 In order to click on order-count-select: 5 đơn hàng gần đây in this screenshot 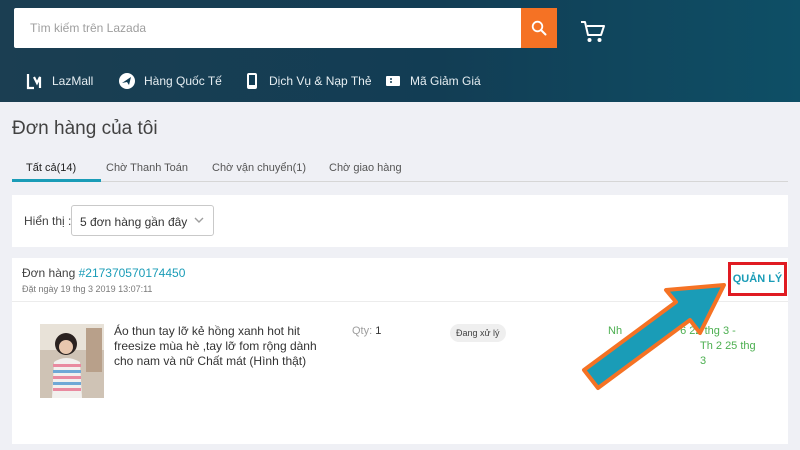, I will do `click(142, 220)`.